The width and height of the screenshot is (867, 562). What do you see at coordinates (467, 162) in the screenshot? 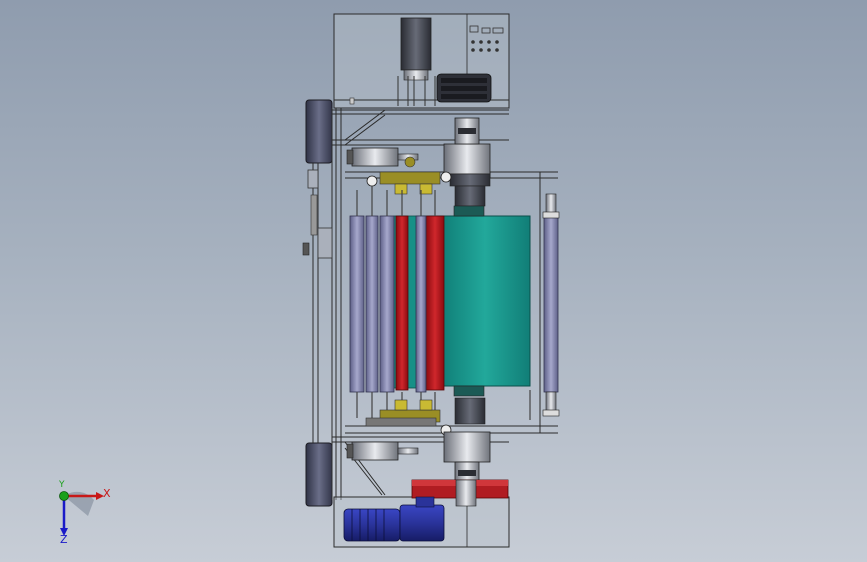
I see `top-bearing-housing` at bounding box center [467, 162].